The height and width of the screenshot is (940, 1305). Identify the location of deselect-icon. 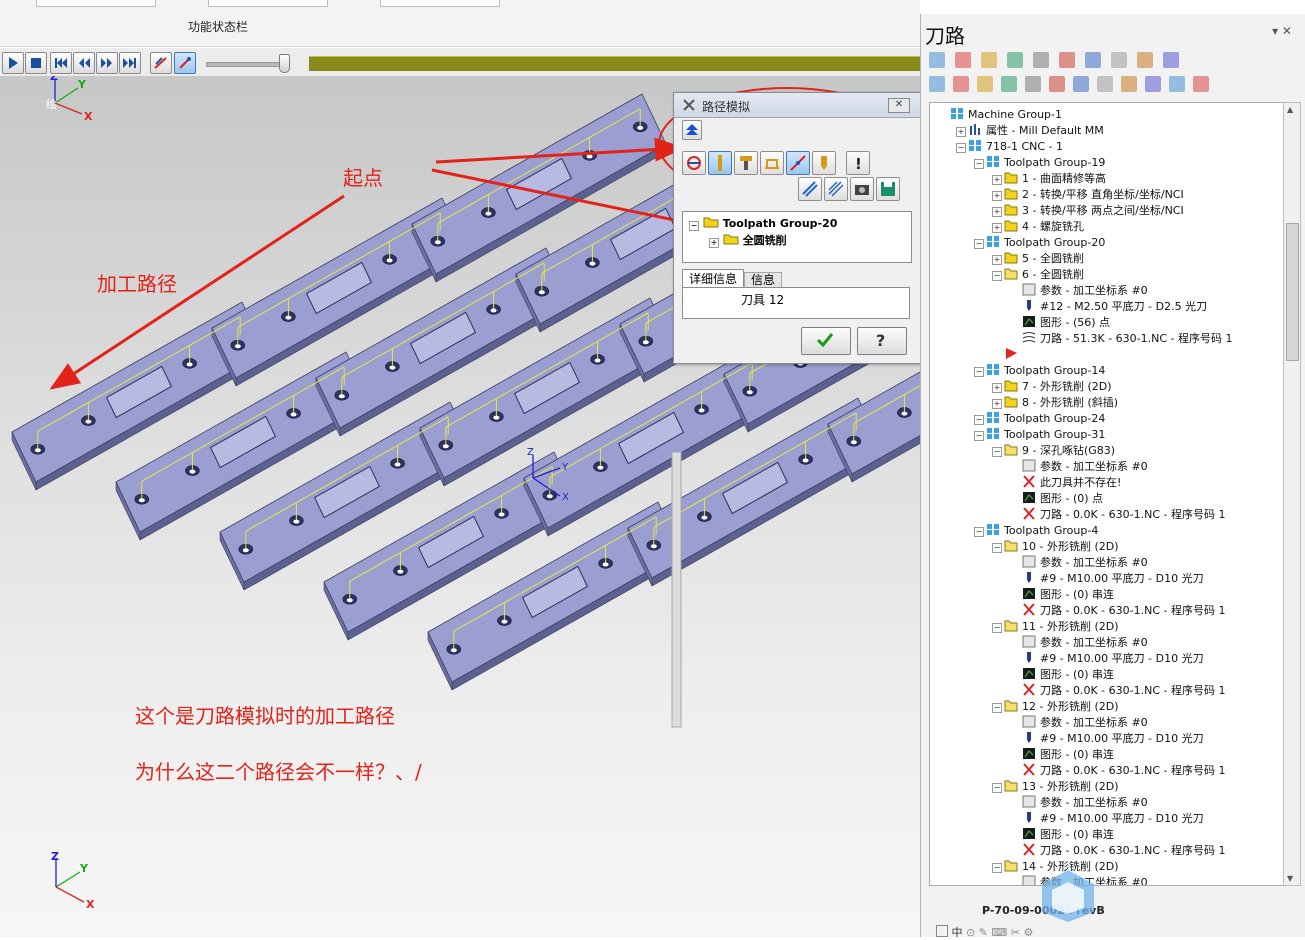
(963, 60).